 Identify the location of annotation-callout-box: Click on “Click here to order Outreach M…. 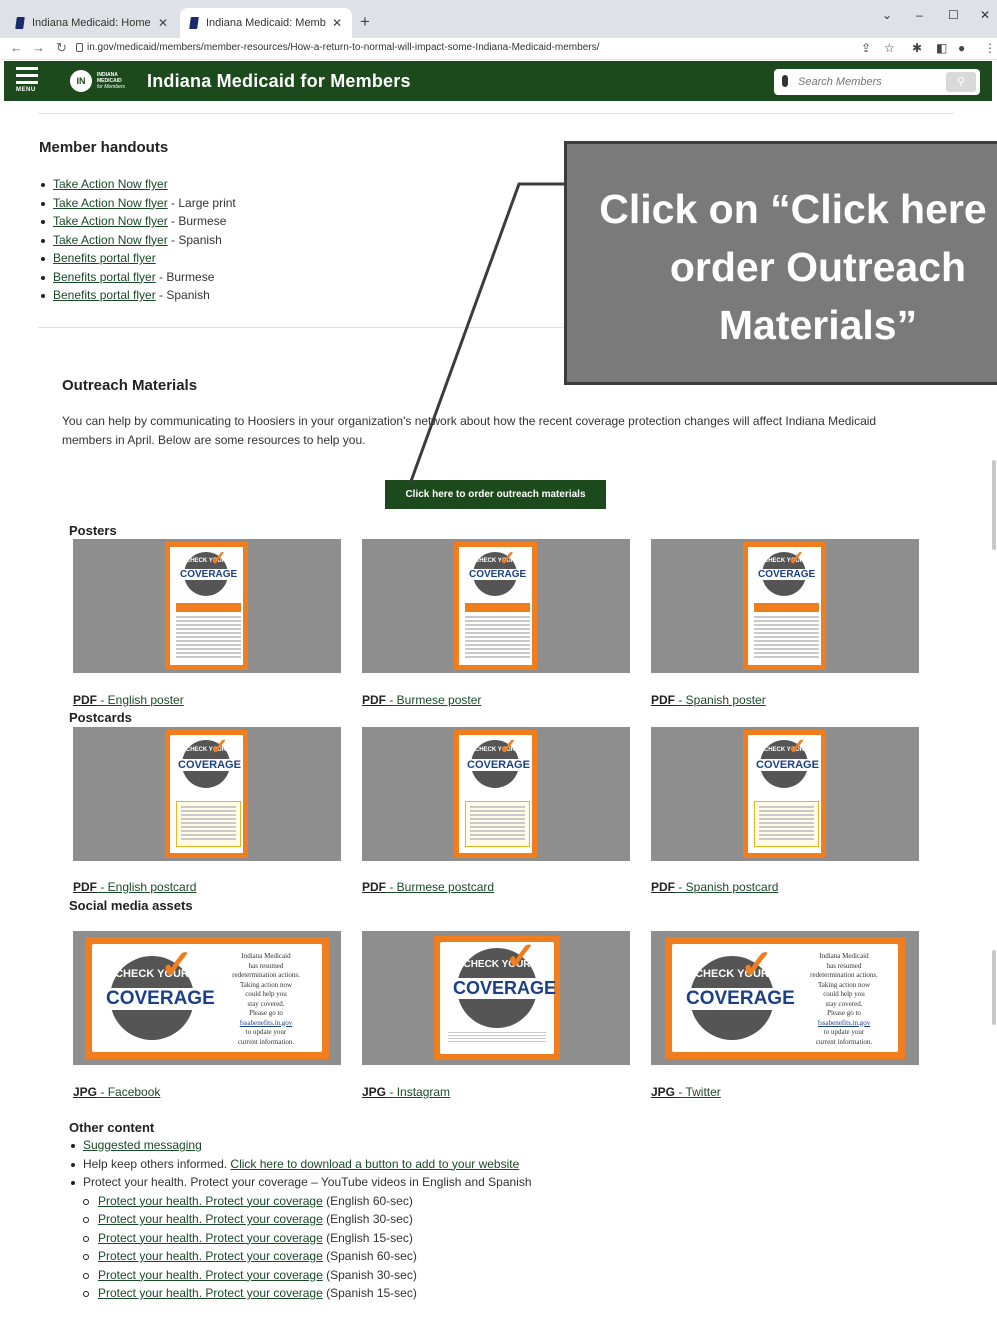
(780, 263).